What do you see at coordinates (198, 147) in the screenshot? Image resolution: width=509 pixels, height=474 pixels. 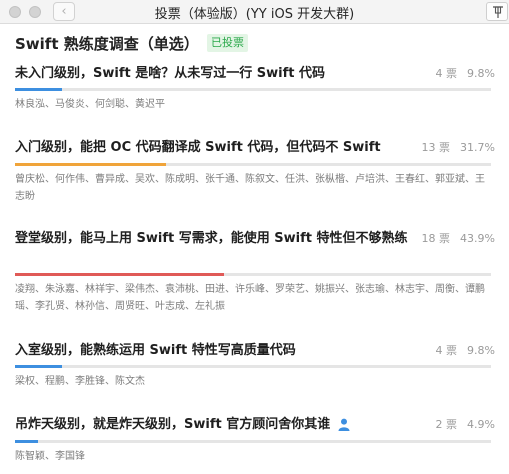 I see `option-label: 入门级别，能把 OC 代码翻译成 Swift 代码，但代码不 Swift` at bounding box center [198, 147].